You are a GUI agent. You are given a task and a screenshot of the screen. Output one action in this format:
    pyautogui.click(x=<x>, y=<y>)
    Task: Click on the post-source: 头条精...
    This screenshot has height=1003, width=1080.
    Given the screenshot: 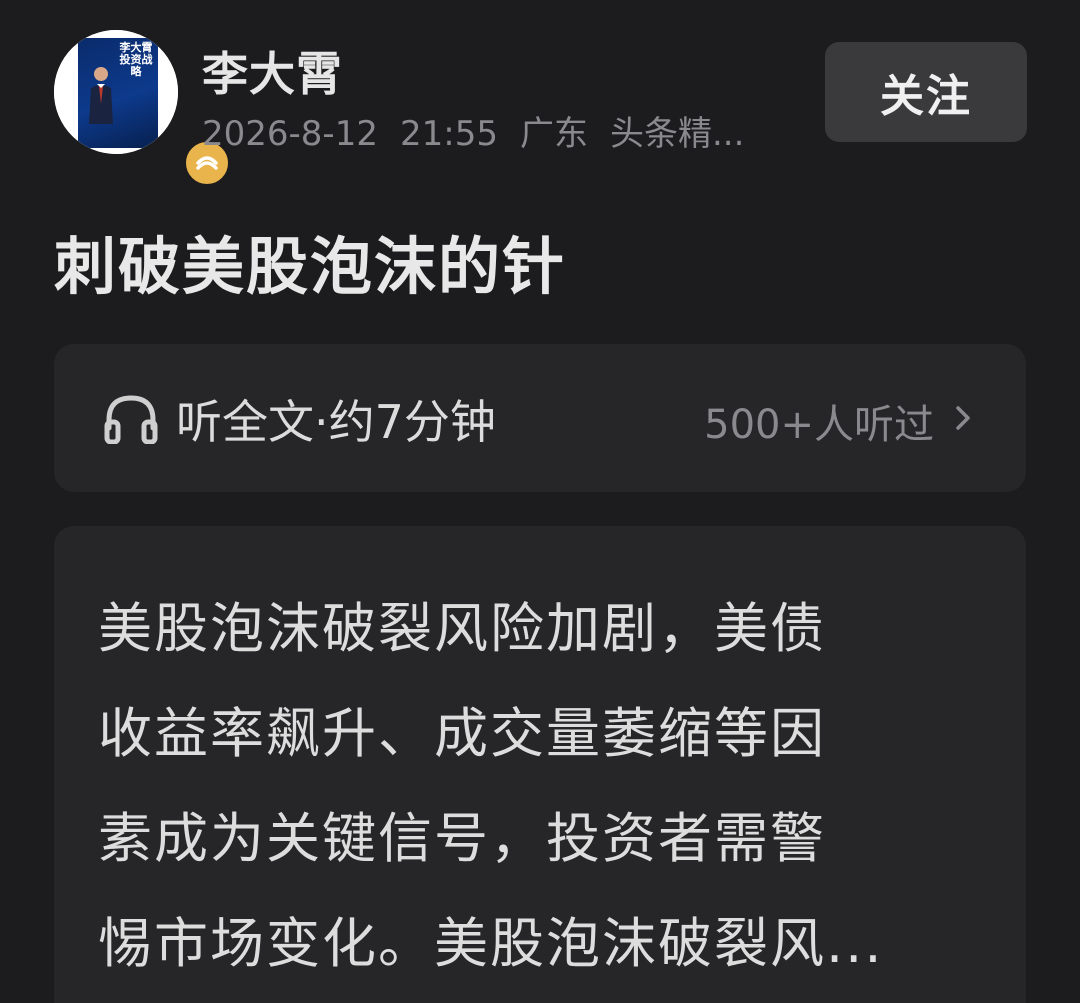 What is the action you would take?
    pyautogui.click(x=677, y=134)
    